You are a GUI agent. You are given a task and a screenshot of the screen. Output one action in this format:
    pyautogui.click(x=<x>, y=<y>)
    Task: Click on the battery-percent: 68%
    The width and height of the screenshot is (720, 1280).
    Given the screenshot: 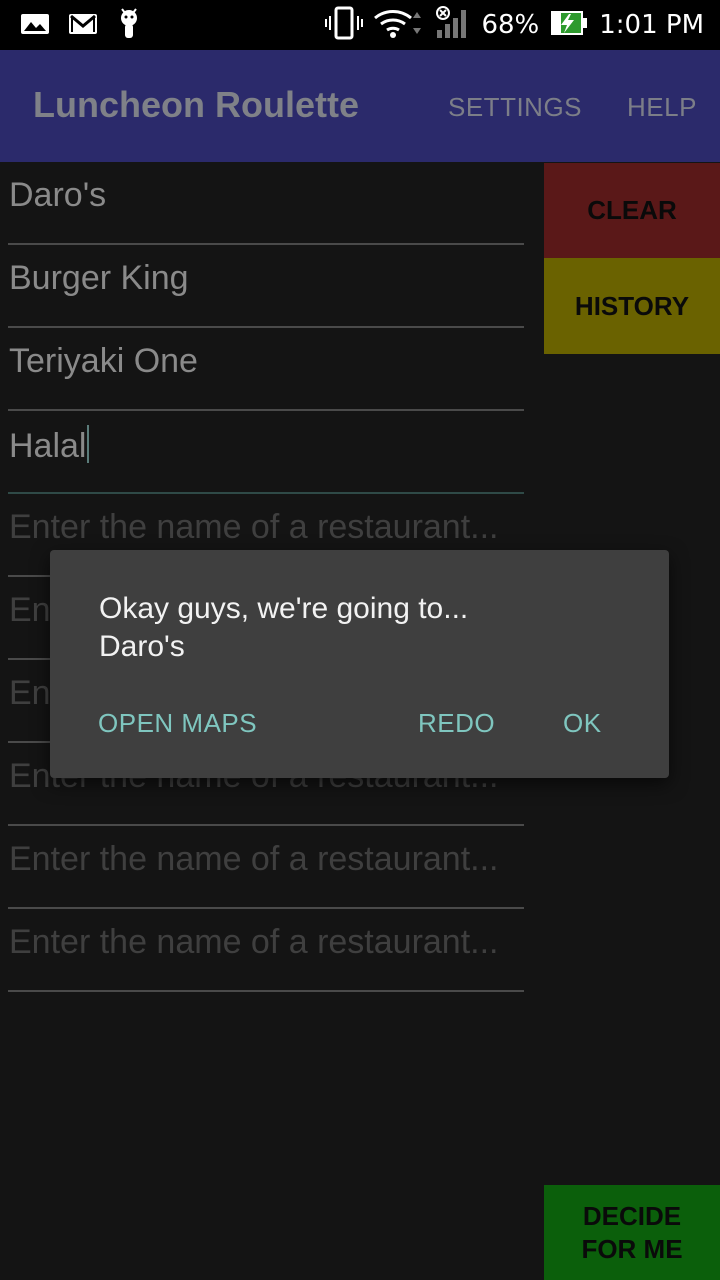 What is the action you would take?
    pyautogui.click(x=510, y=25)
    